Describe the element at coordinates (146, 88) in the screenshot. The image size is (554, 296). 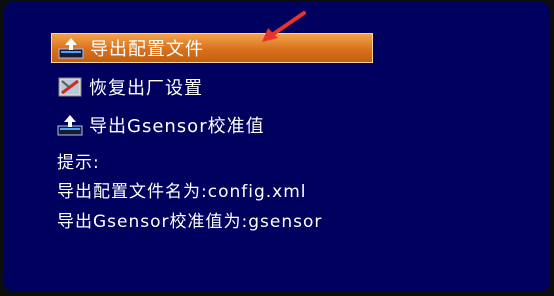
I see `menu-item-label: 恢复出厂设置` at that location.